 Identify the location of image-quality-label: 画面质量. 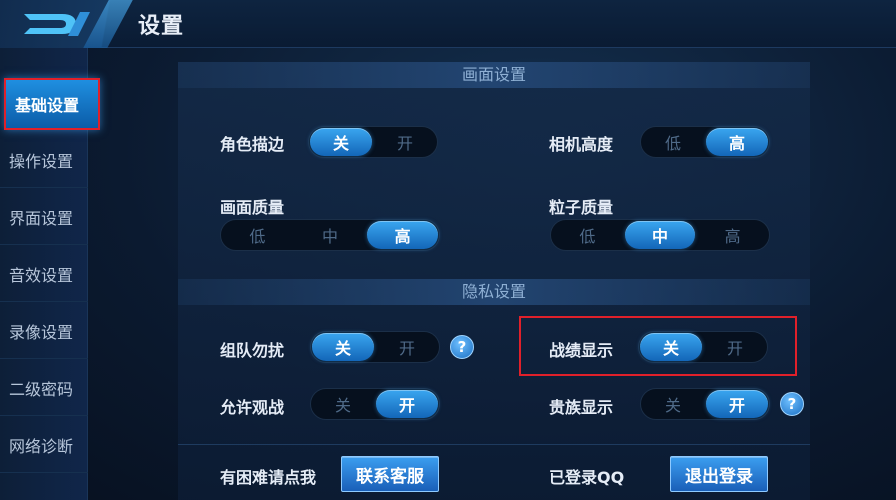
(252, 207).